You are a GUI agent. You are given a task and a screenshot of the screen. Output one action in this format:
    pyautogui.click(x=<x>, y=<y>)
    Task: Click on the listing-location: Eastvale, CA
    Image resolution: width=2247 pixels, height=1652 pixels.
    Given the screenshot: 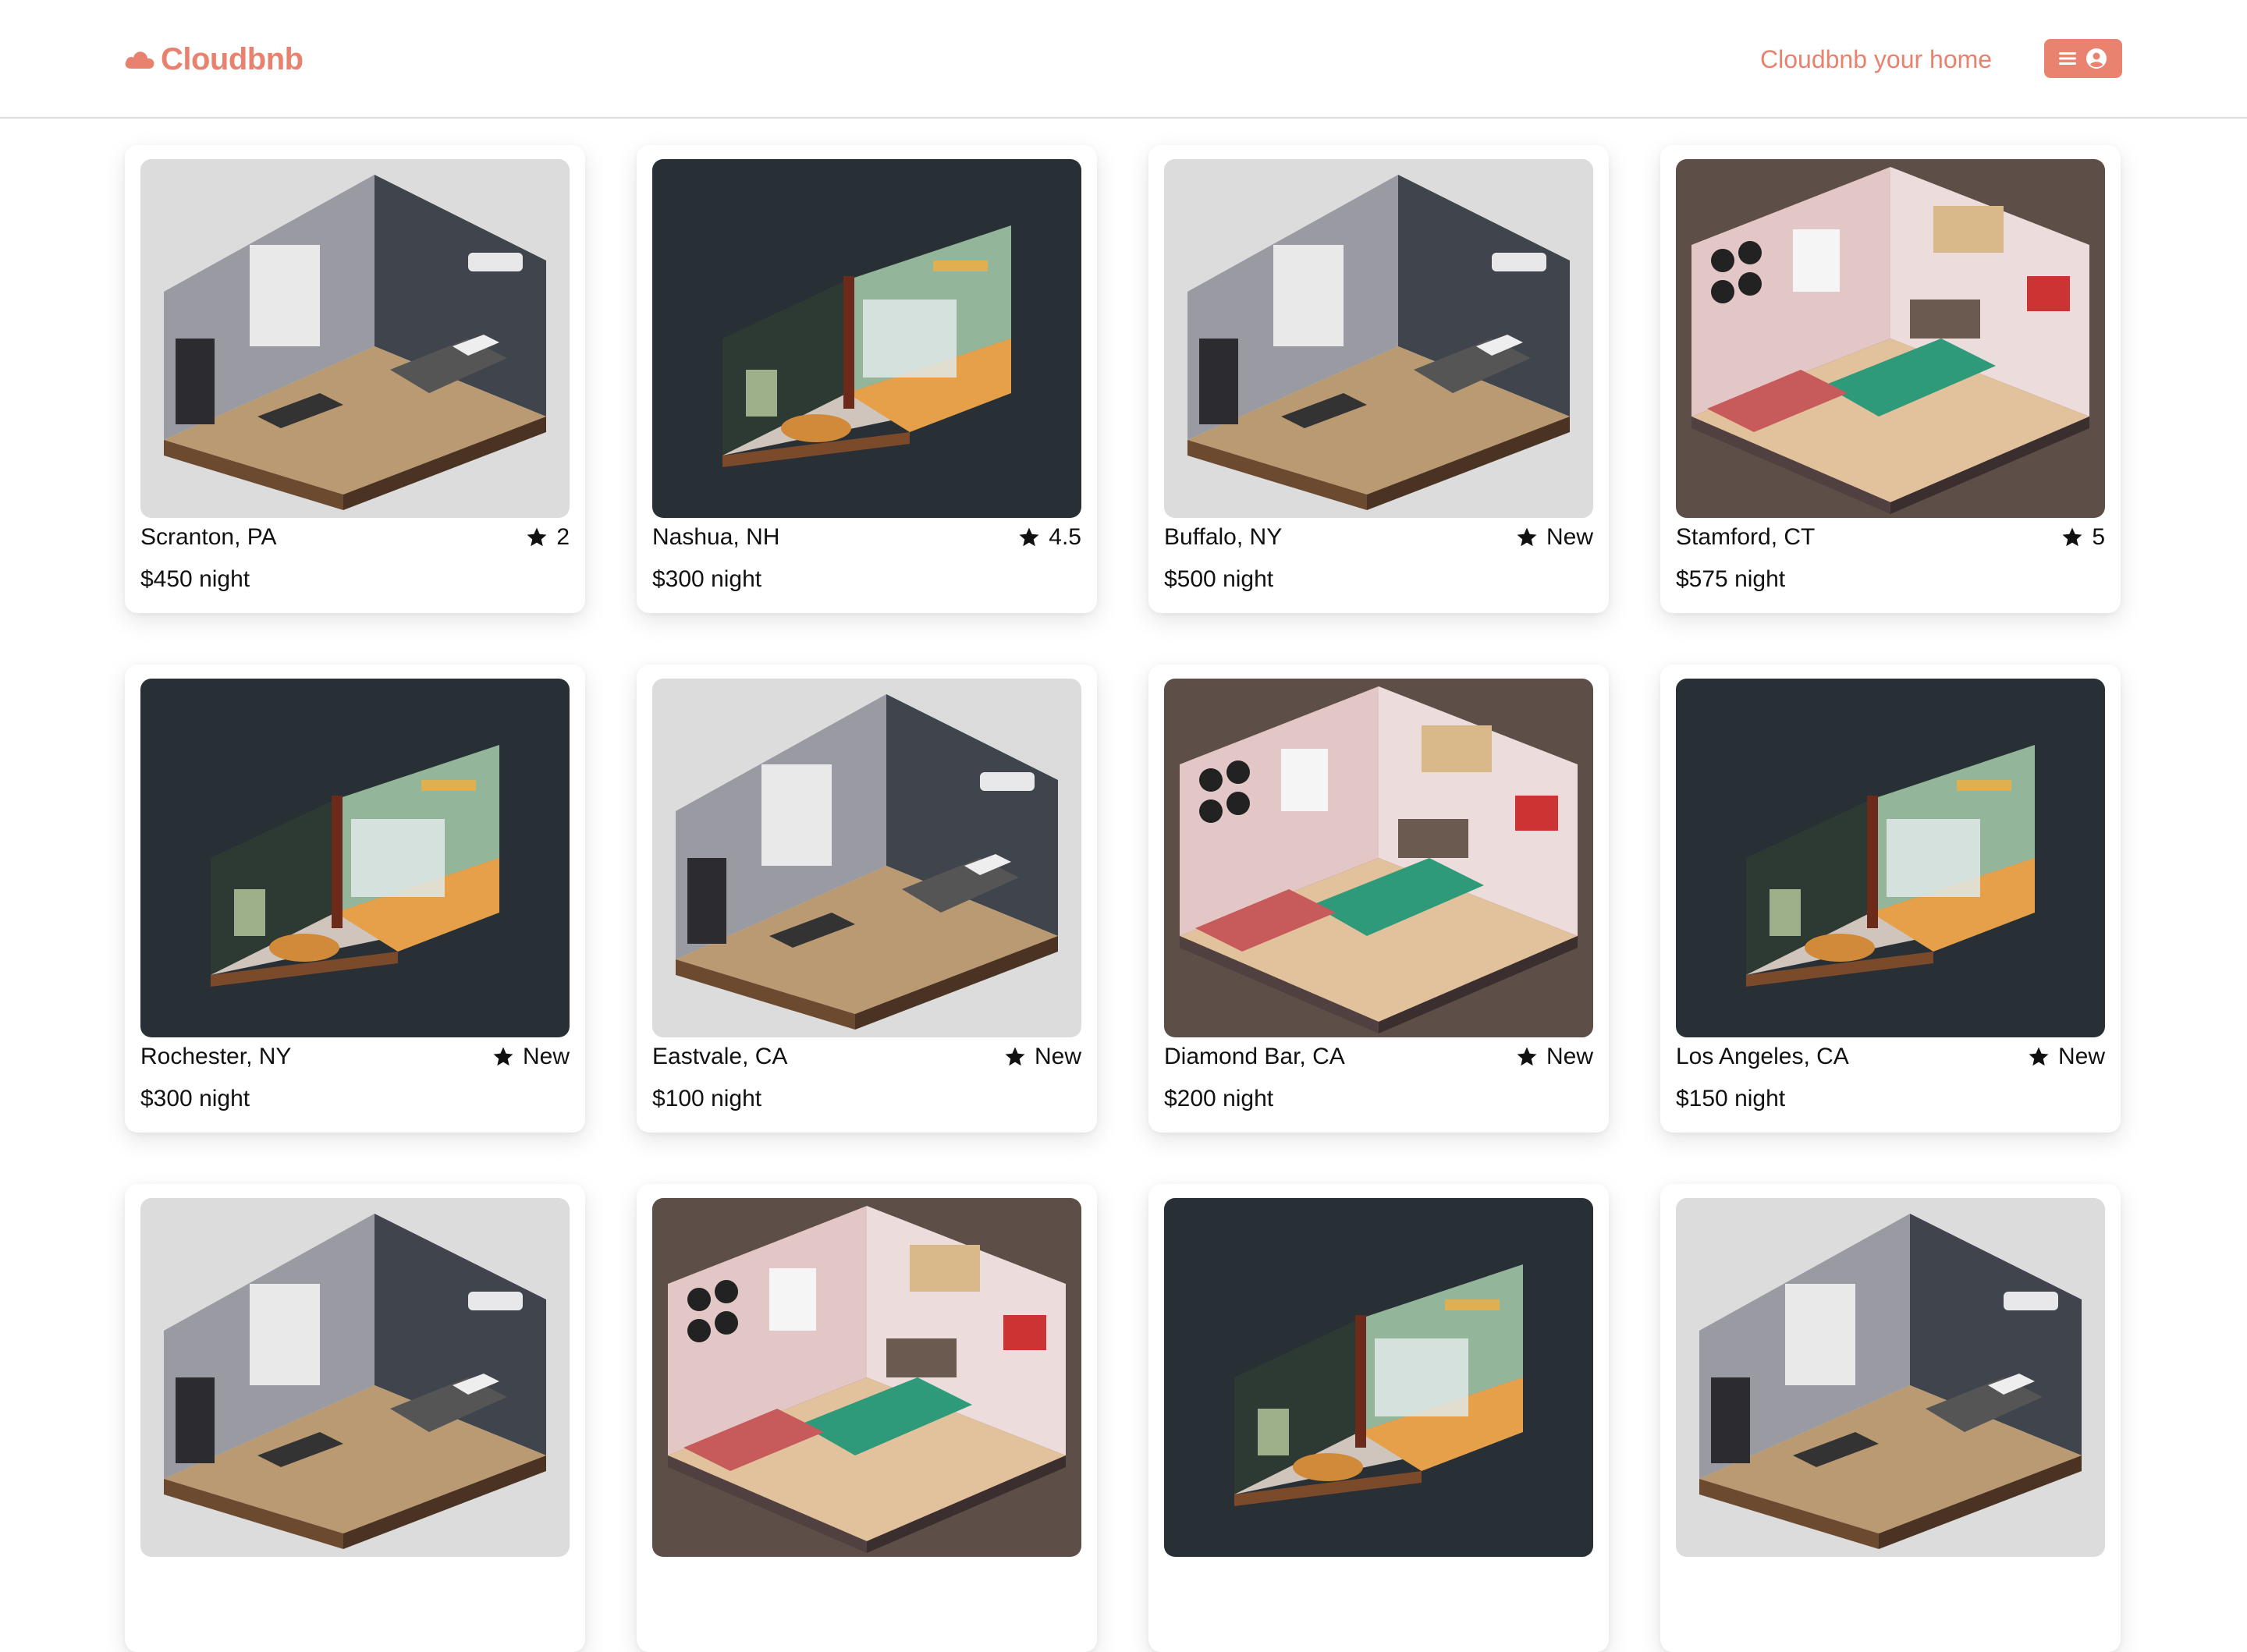 What is the action you would take?
    pyautogui.click(x=720, y=1056)
    